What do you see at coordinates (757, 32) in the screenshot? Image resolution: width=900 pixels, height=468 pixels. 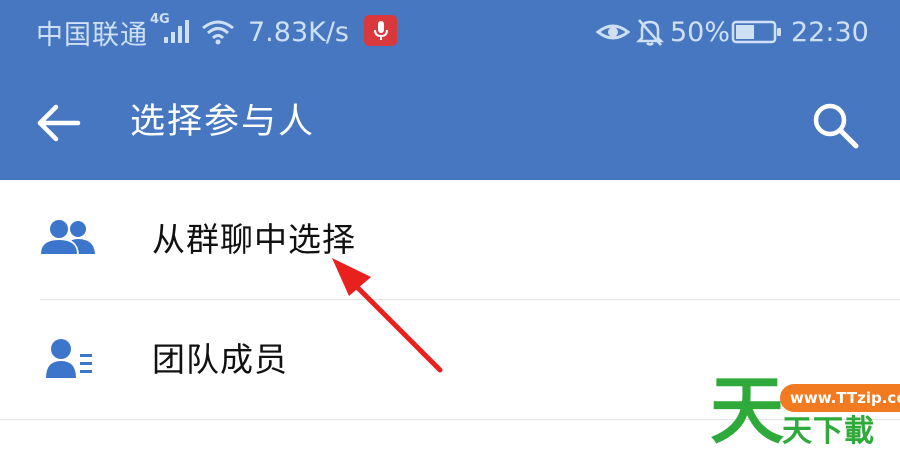 I see `battery-icon` at bounding box center [757, 32].